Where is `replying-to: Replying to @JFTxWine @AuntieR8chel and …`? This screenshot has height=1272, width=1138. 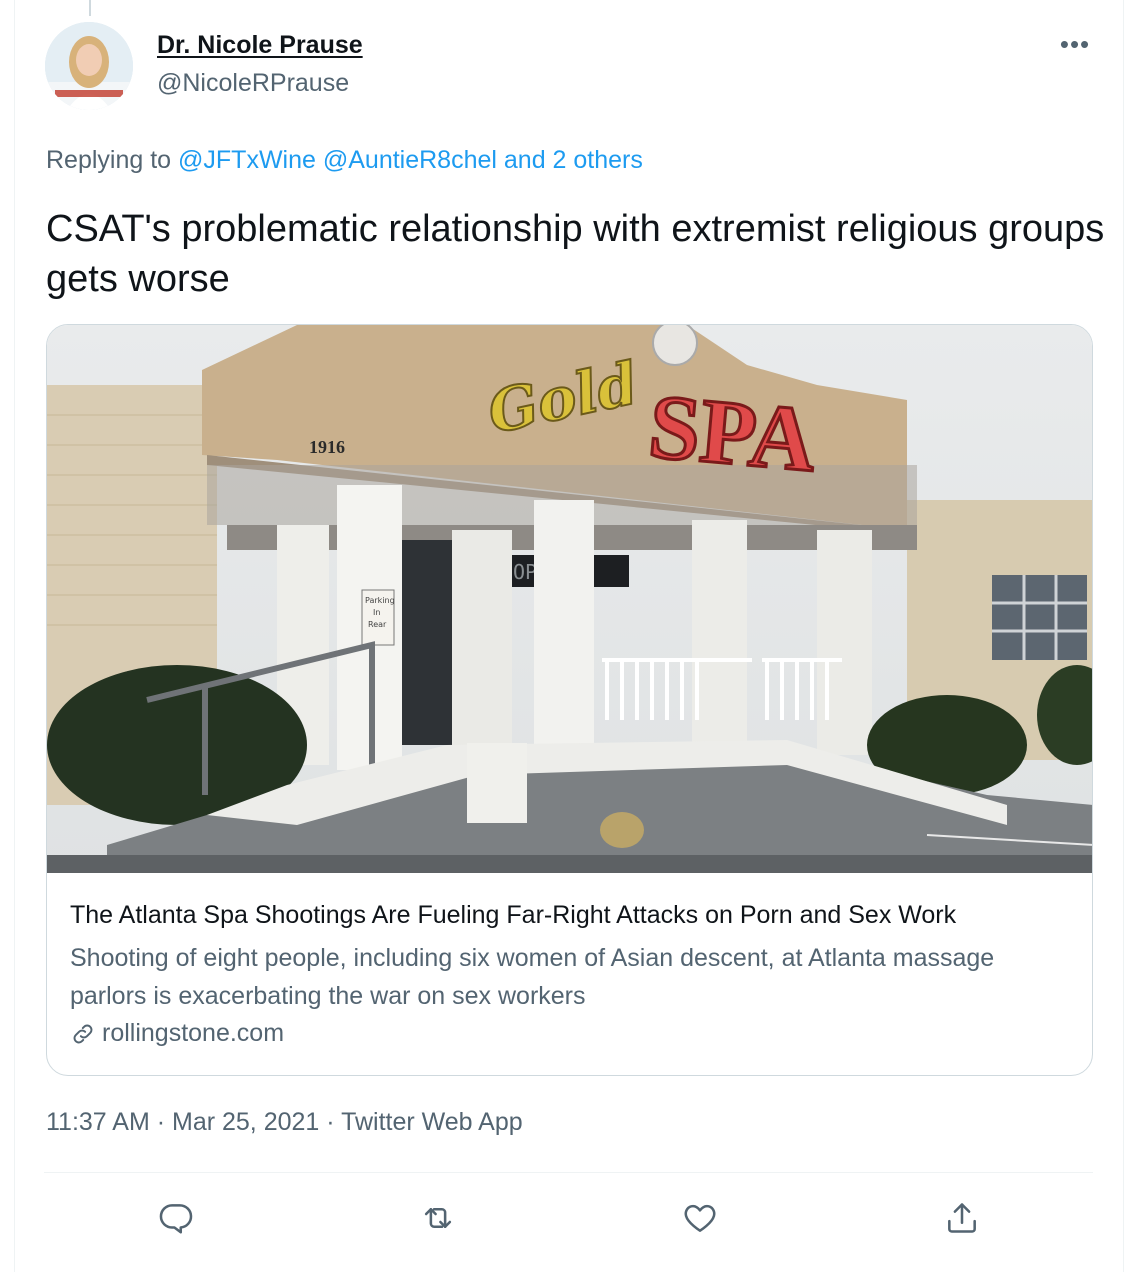 replying-to: Replying to @JFTxWine @AuntieR8chel and … is located at coordinates (344, 160).